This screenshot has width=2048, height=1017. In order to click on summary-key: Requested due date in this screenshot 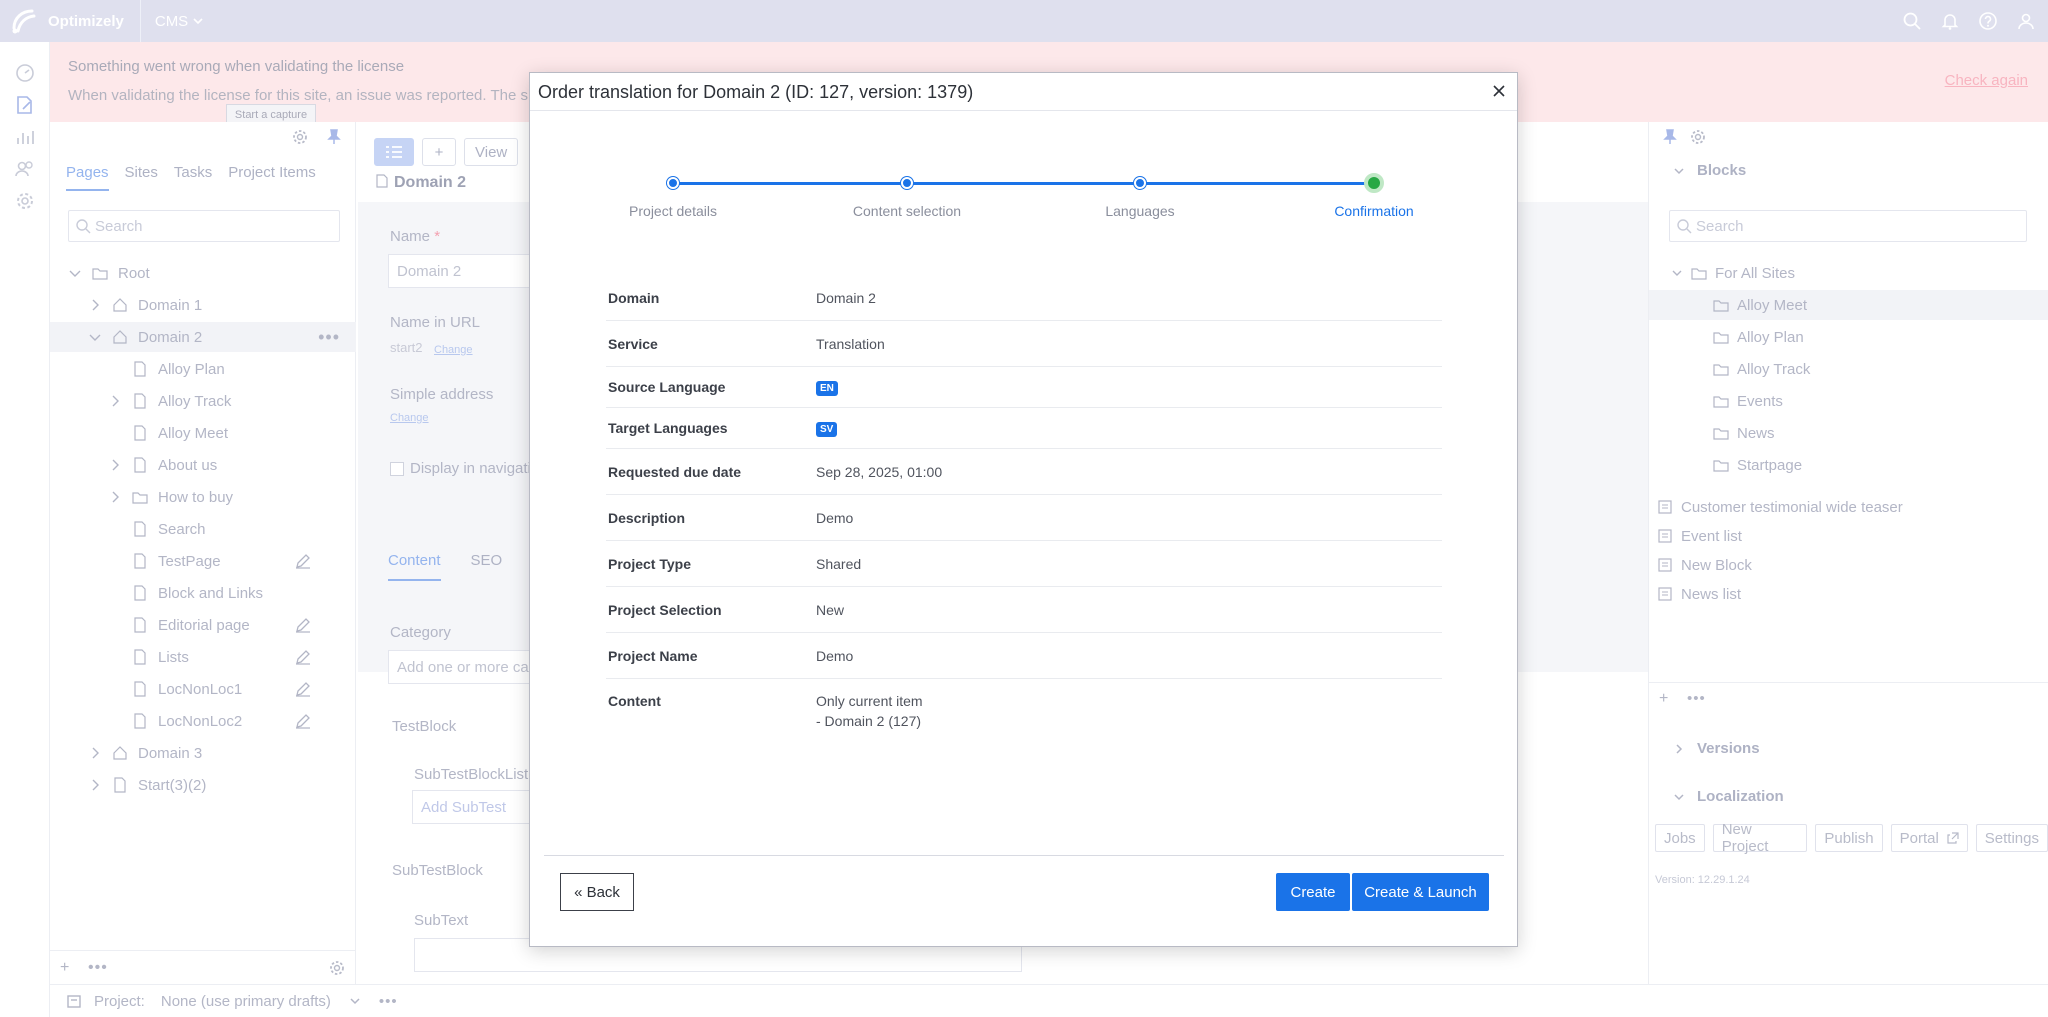, I will do `click(675, 471)`.